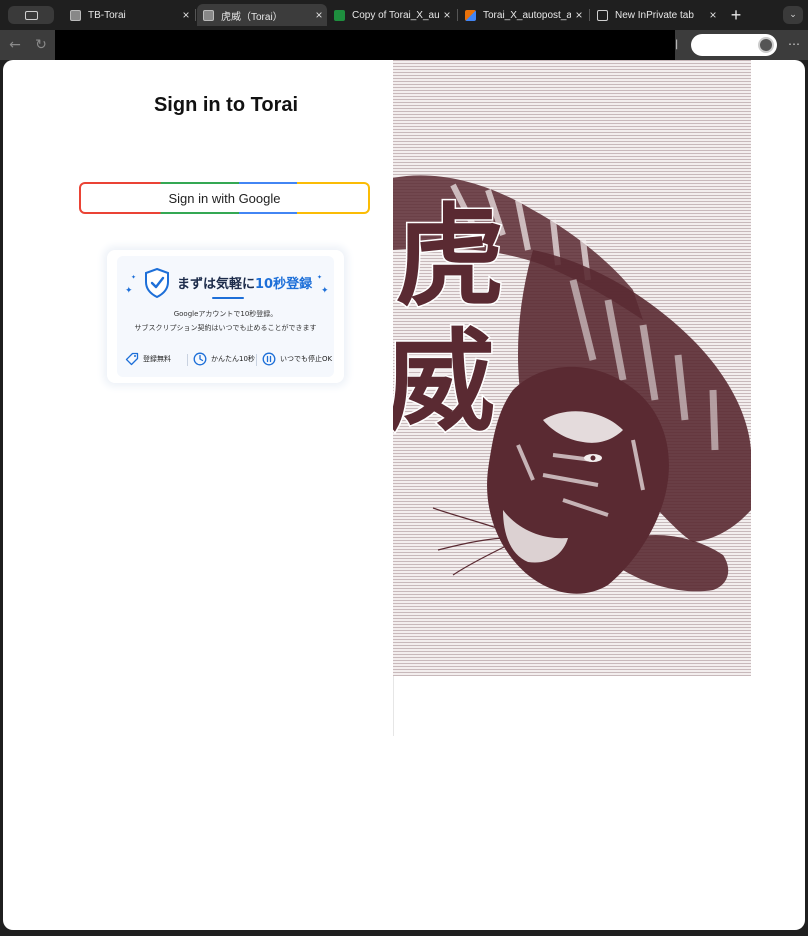 Image resolution: width=808 pixels, height=936 pixels. Describe the element at coordinates (365, 45) in the screenshot. I see `address-bar-redacted` at that location.